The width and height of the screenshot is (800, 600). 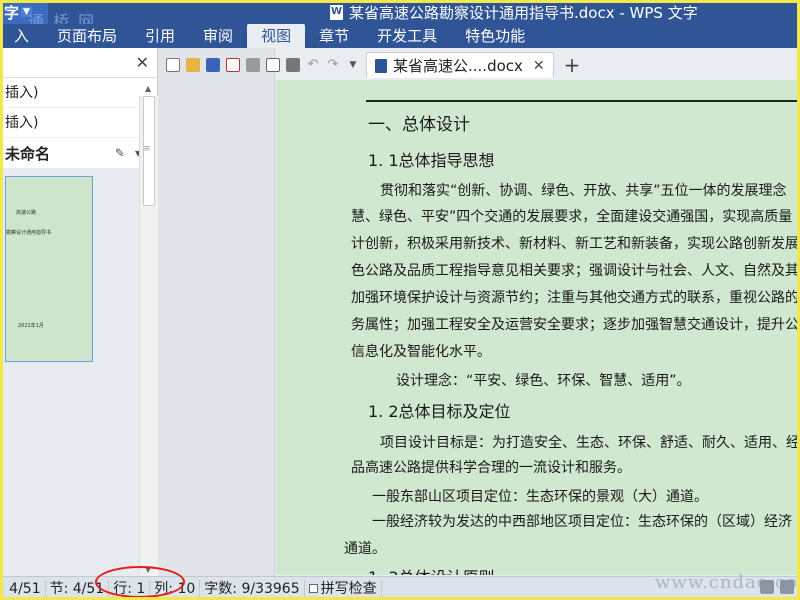 I want to click on header-rule, so click(x=581, y=101).